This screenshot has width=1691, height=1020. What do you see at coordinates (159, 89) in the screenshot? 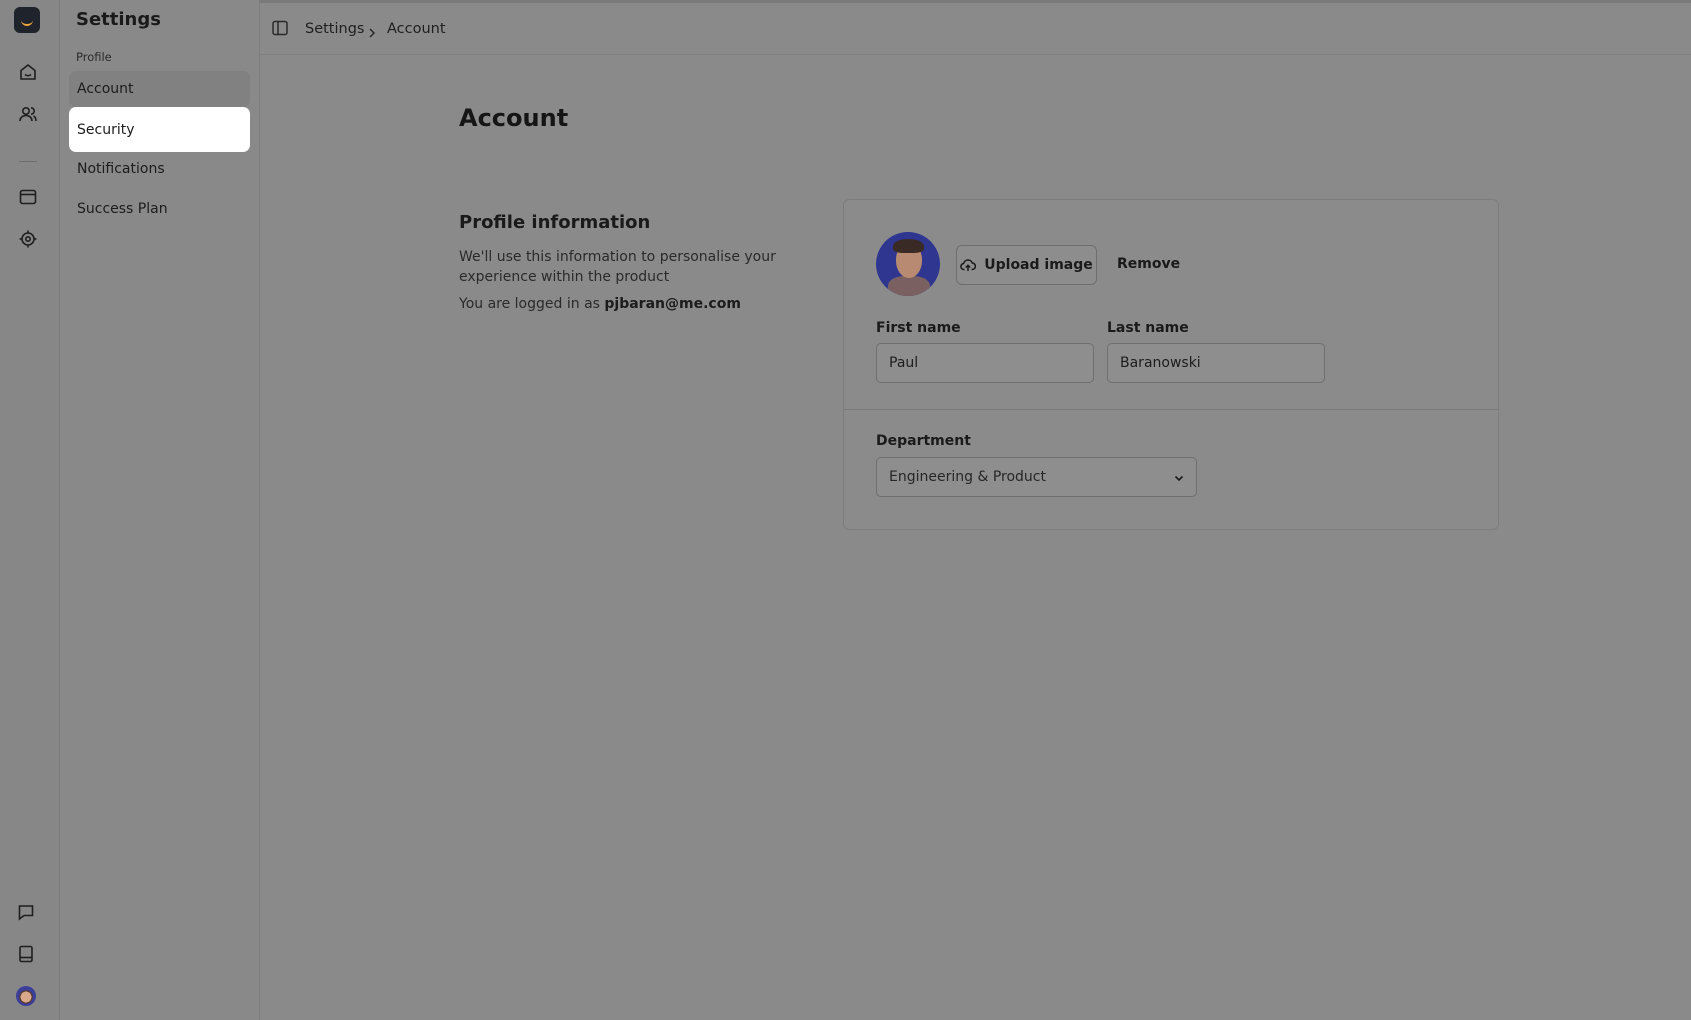
I see `sidebar-item-account: Account` at bounding box center [159, 89].